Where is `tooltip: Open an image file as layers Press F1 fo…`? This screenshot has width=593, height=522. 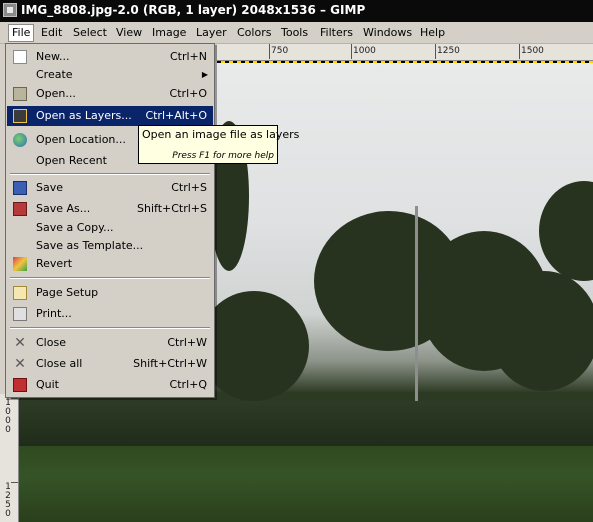
tooltip: Open an image file as layers Press F1 fo… is located at coordinates (218, 144).